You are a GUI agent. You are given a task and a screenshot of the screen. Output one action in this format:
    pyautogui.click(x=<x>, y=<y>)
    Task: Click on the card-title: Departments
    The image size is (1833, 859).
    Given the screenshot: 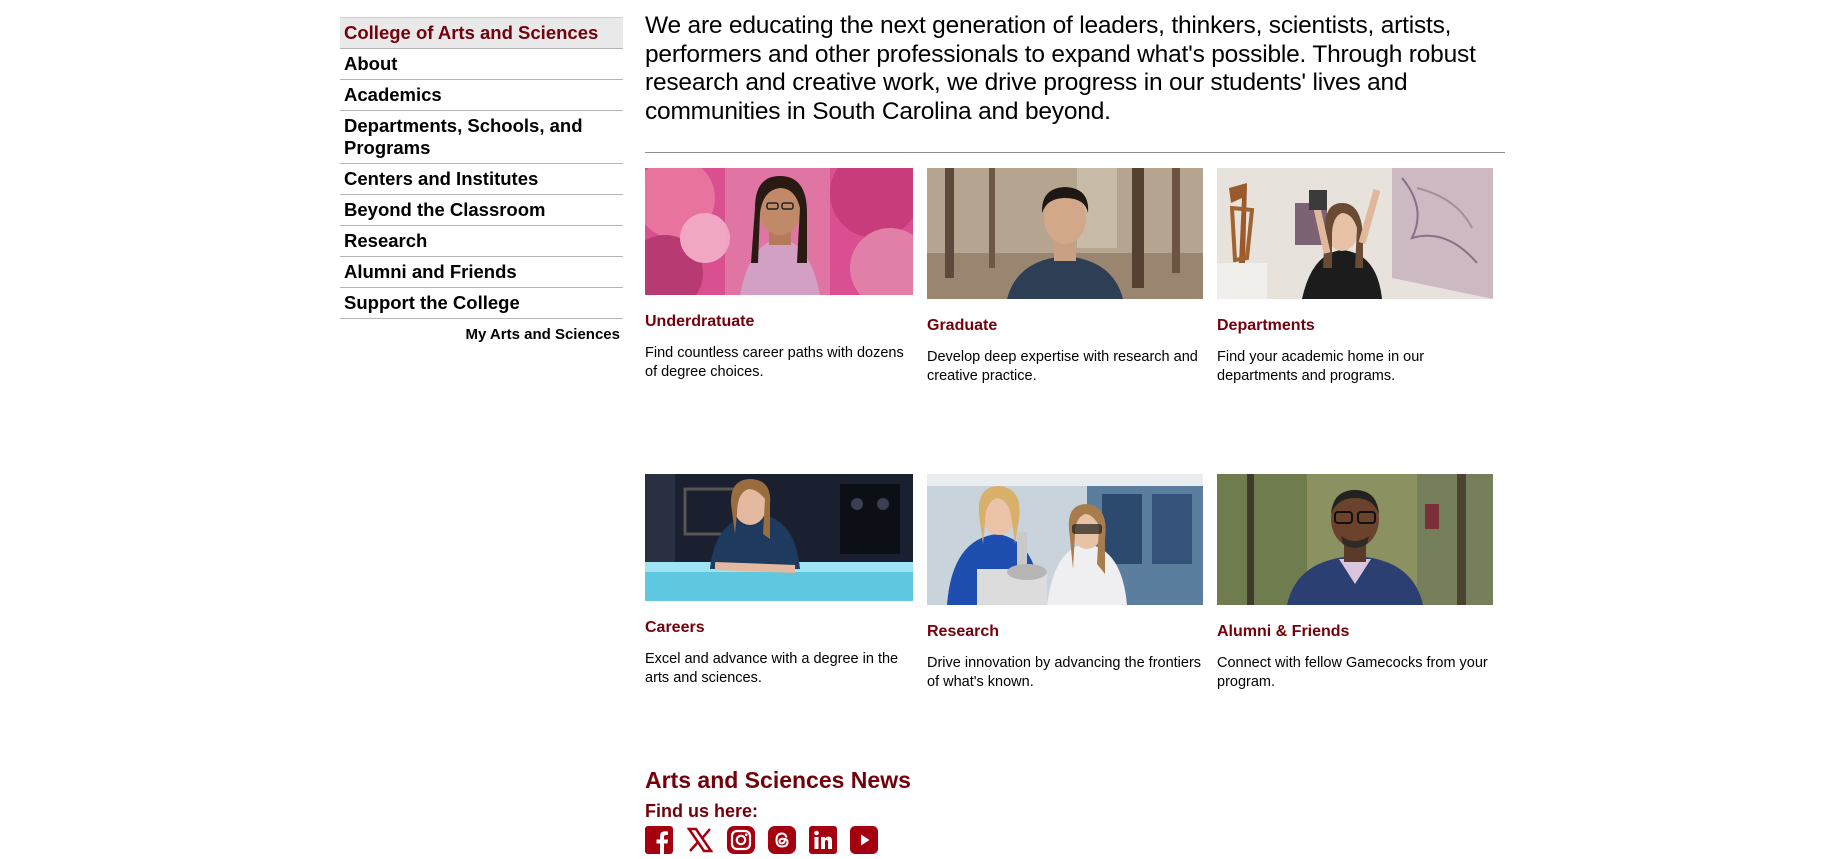 What is the action you would take?
    pyautogui.click(x=1355, y=326)
    